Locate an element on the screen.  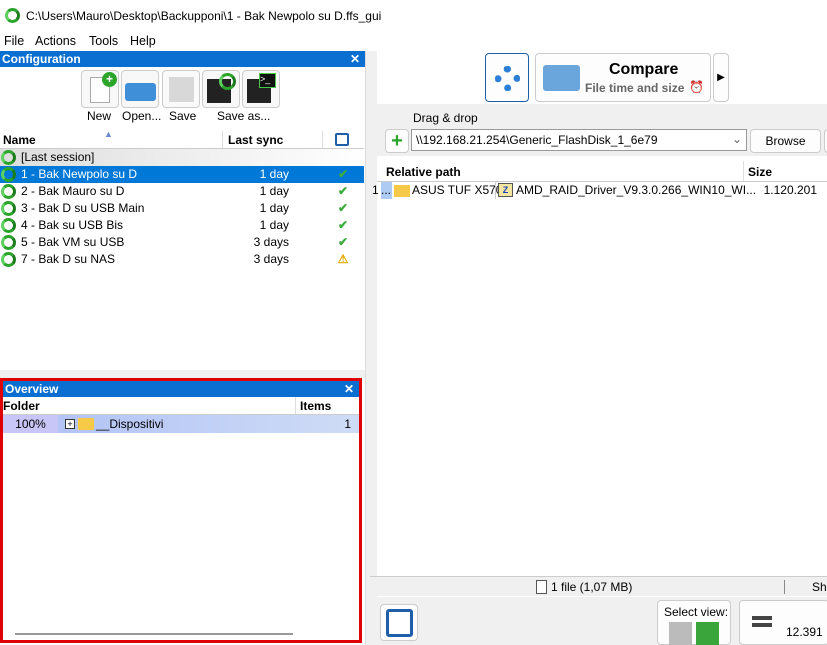
warning-icon: ⚠ is located at coordinates (343, 259).